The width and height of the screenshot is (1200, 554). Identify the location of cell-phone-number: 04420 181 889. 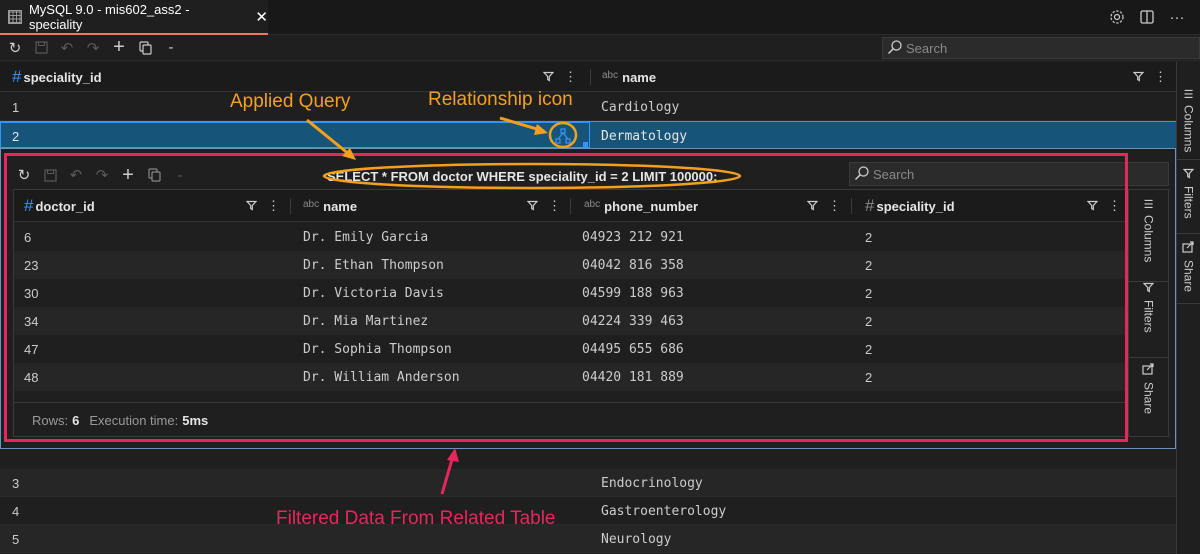
(633, 377).